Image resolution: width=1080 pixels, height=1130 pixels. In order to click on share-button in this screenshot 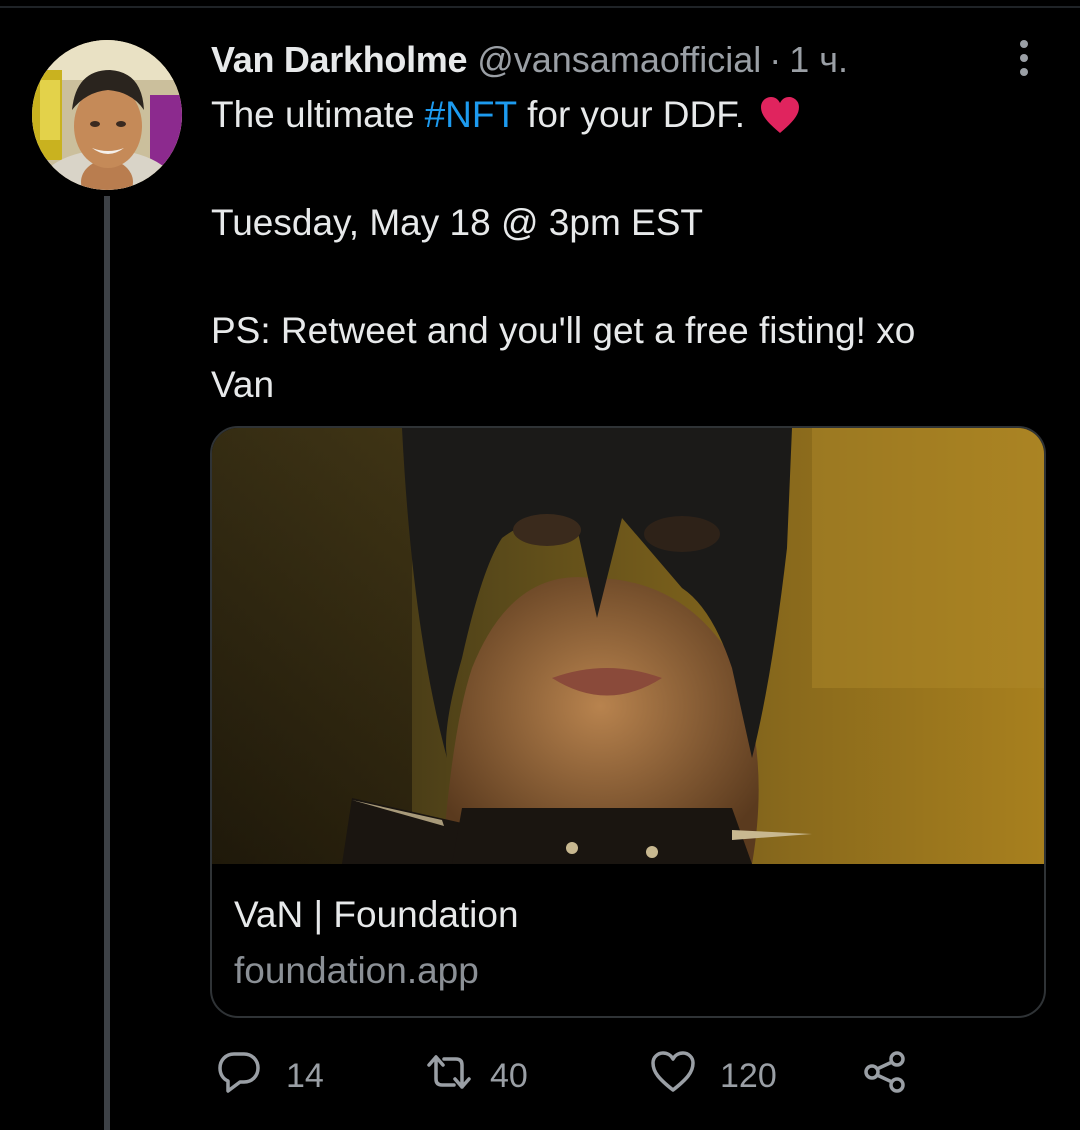, I will do `click(885, 1075)`.